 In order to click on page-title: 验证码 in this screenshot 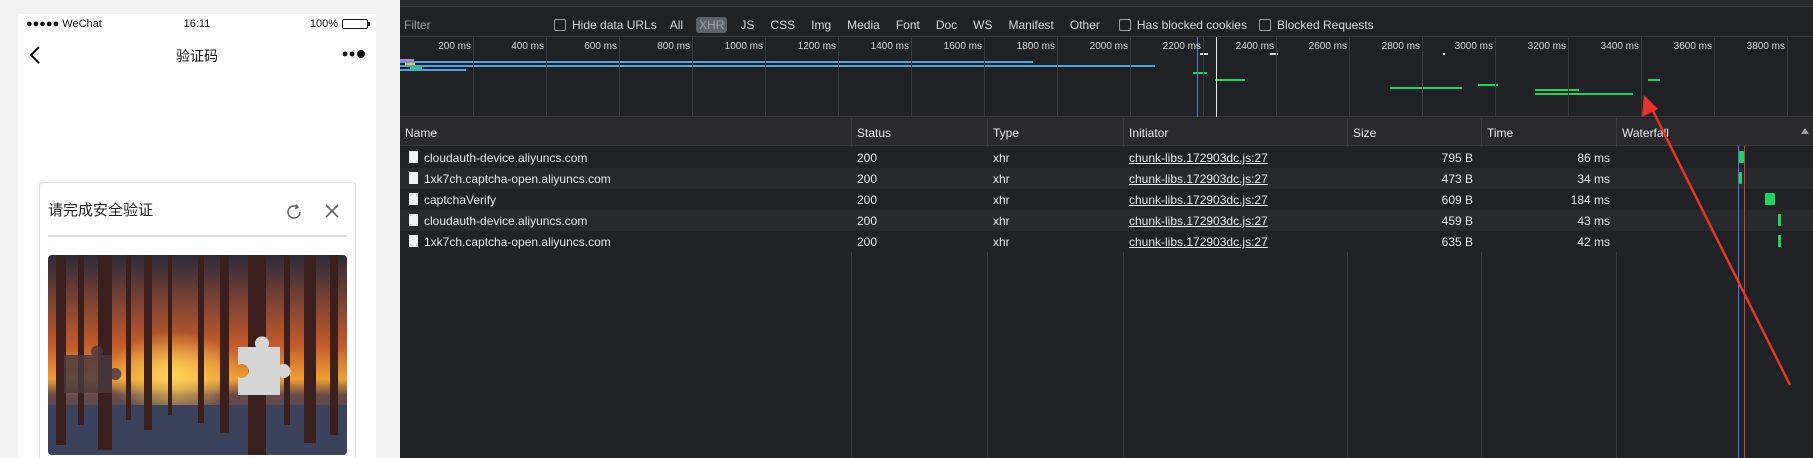, I will do `click(197, 57)`.